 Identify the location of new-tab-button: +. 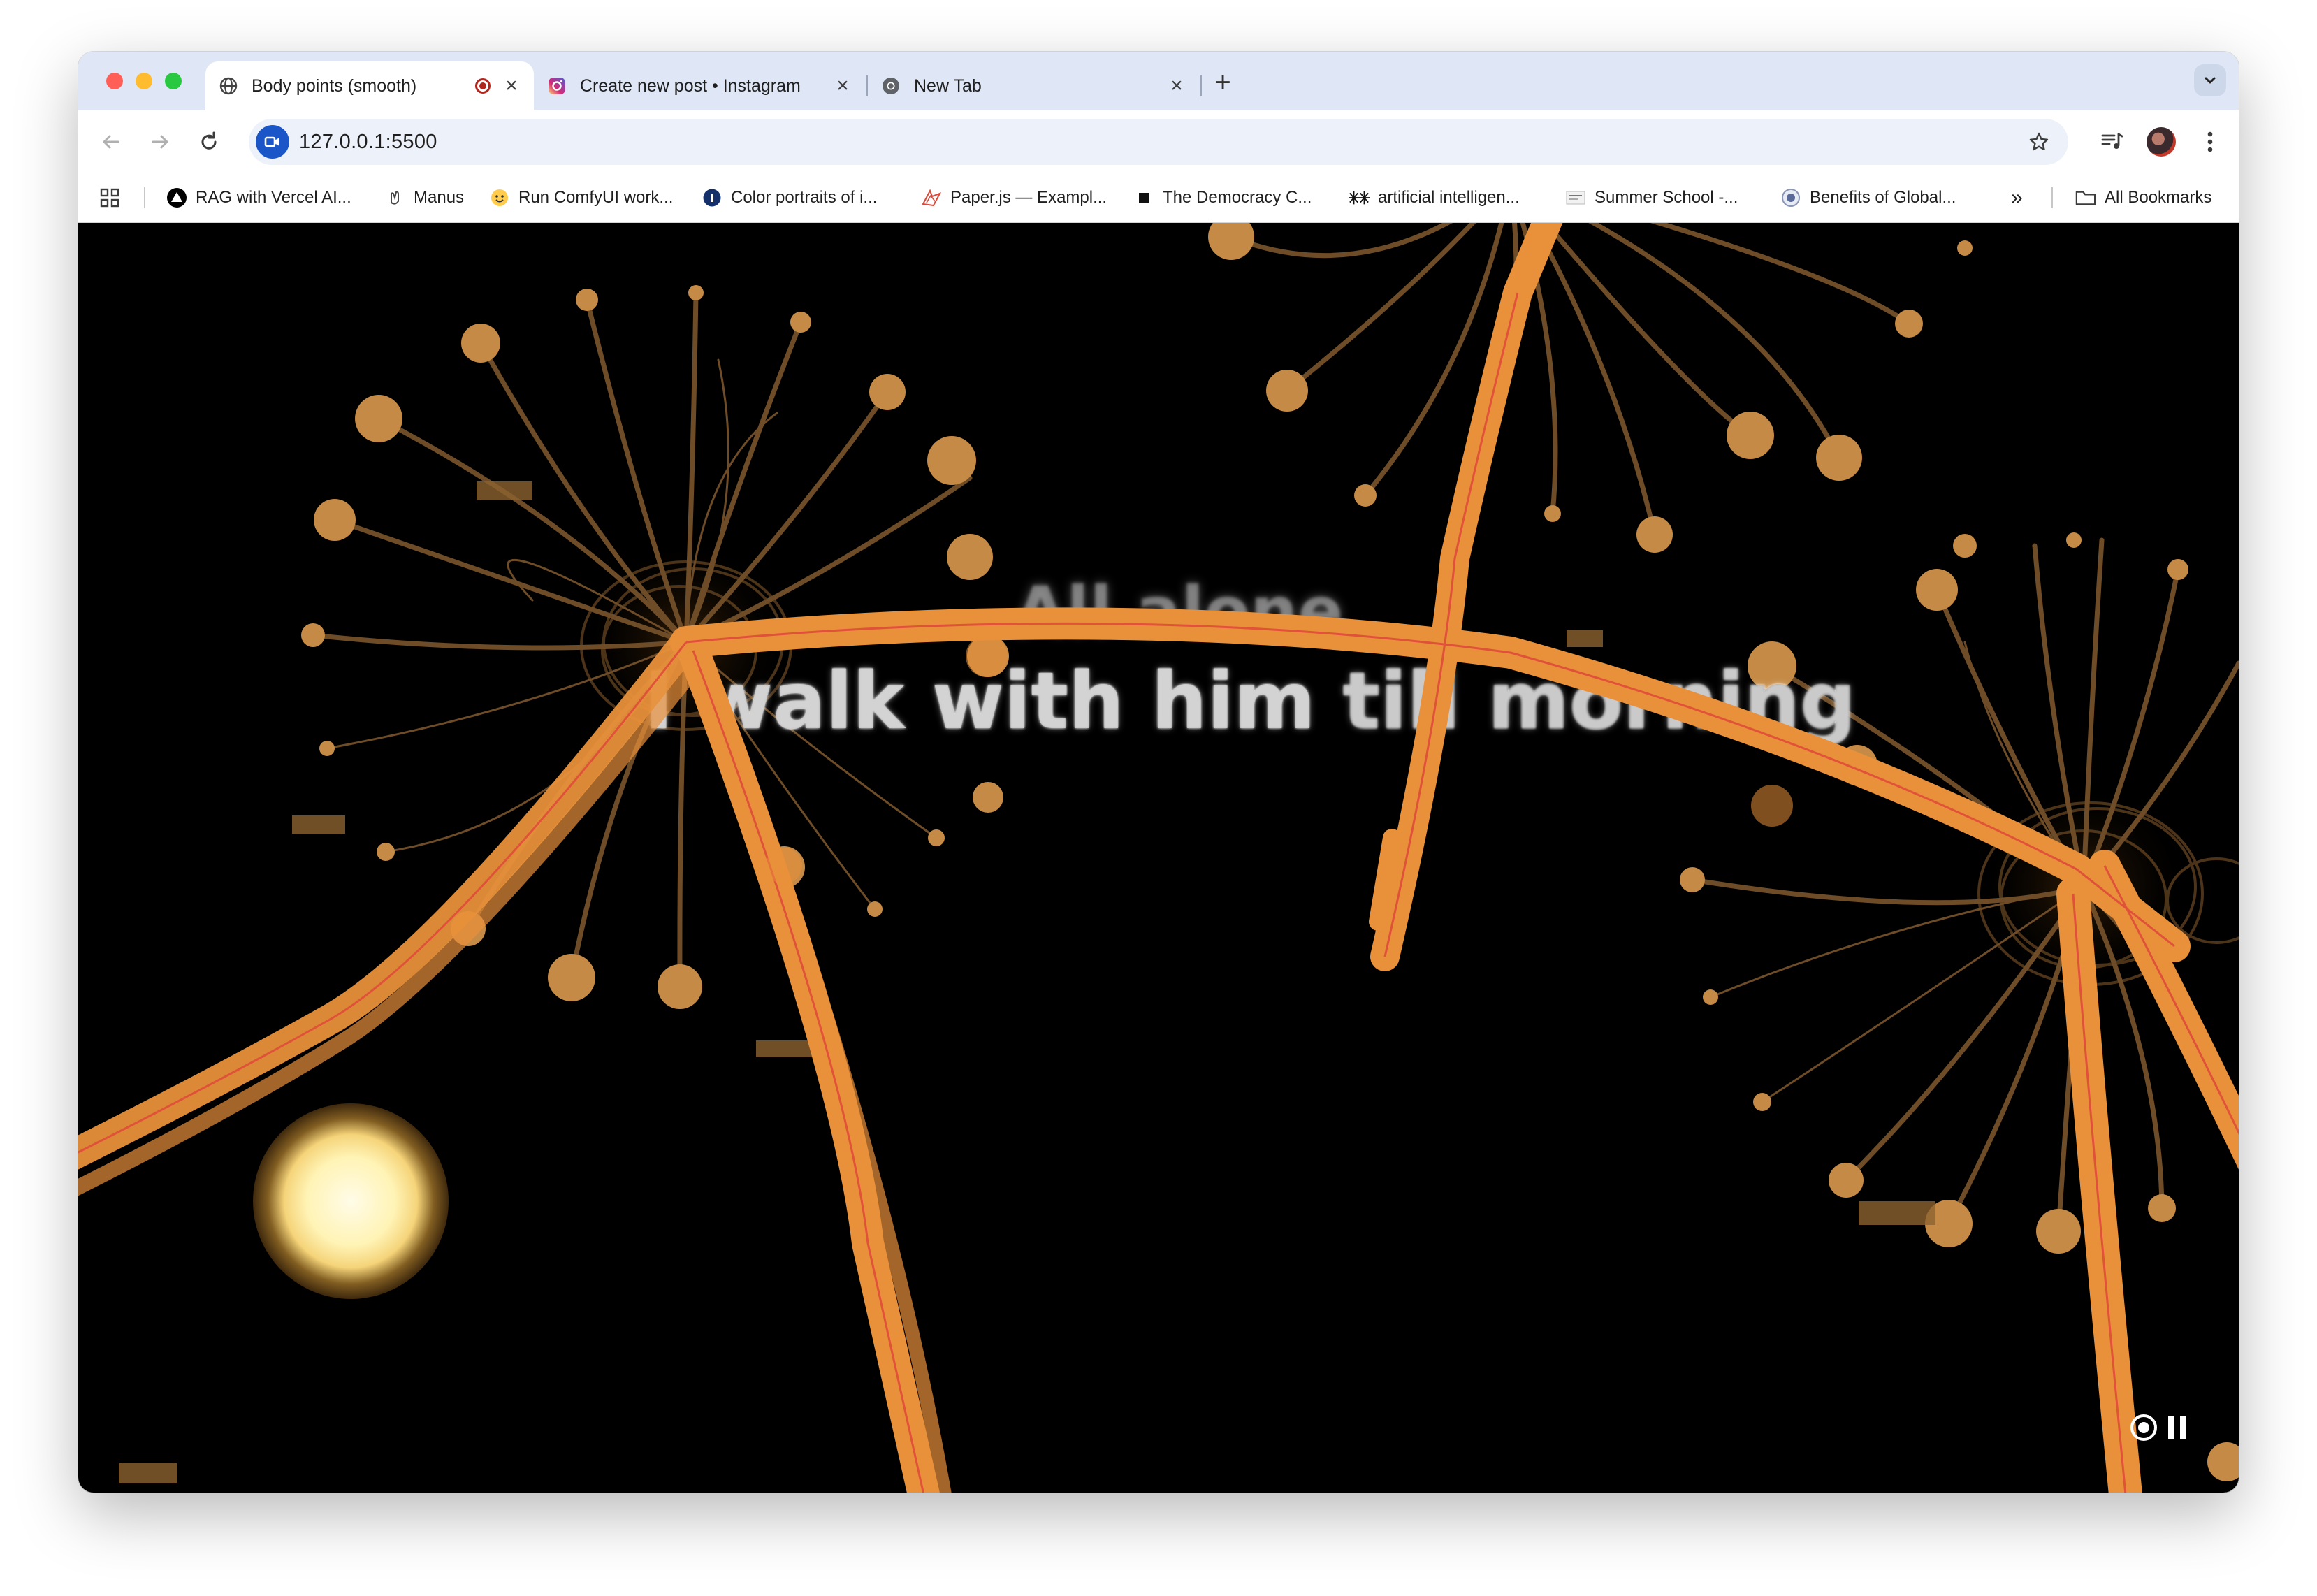
(1223, 82).